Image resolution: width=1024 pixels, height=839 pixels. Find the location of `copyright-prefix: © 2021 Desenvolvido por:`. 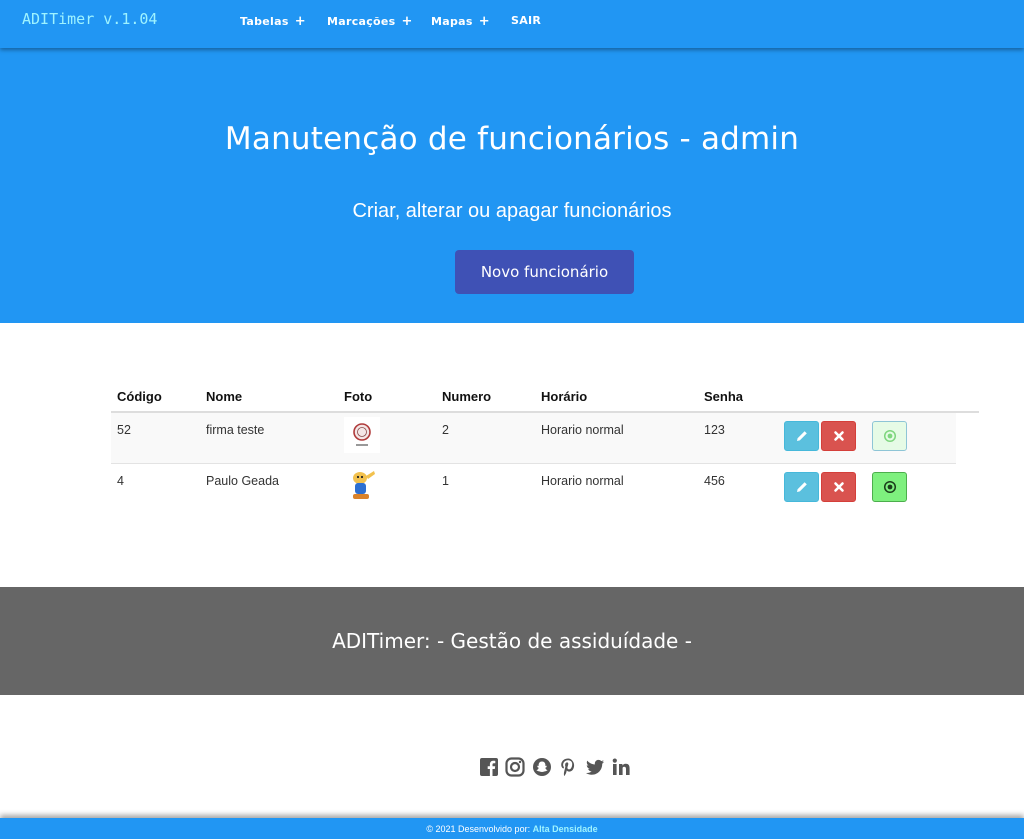

copyright-prefix: © 2021 Desenvolvido por: is located at coordinates (478, 829).